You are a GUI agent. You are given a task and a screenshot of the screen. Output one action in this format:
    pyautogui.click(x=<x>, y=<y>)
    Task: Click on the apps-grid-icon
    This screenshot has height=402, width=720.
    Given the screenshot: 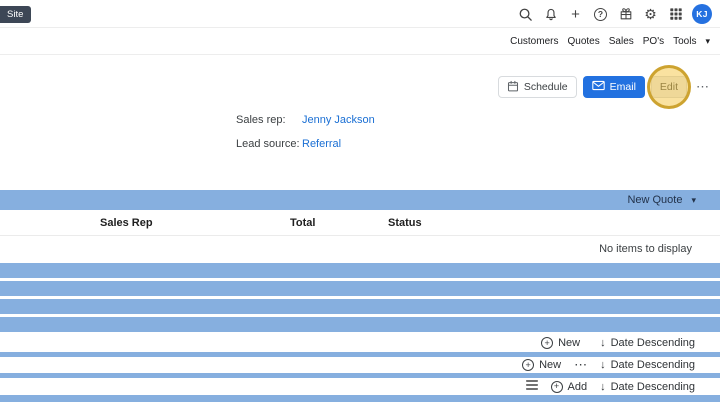 What is the action you would take?
    pyautogui.click(x=675, y=14)
    